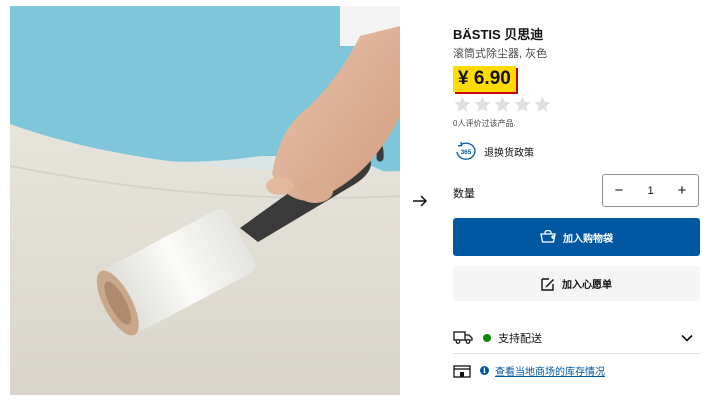 The width and height of the screenshot is (720, 407). I want to click on add-to-wishlist-button: 加入心愿单, so click(576, 283).